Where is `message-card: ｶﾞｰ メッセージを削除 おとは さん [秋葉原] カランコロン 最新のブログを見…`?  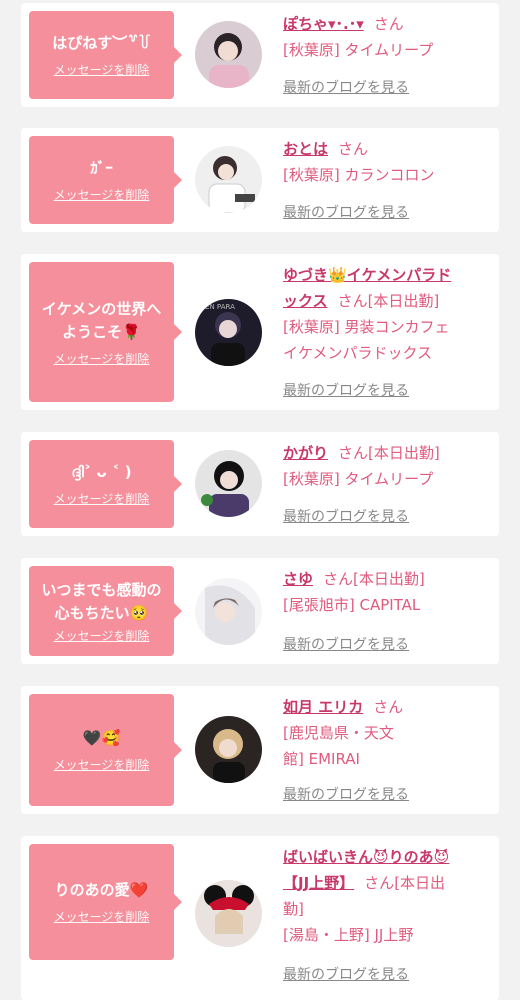
message-card: ｶﾞｰ メッセージを削除 おとは さん [秋葉原] カランコロン 最新のブログを見… is located at coordinates (260, 180).